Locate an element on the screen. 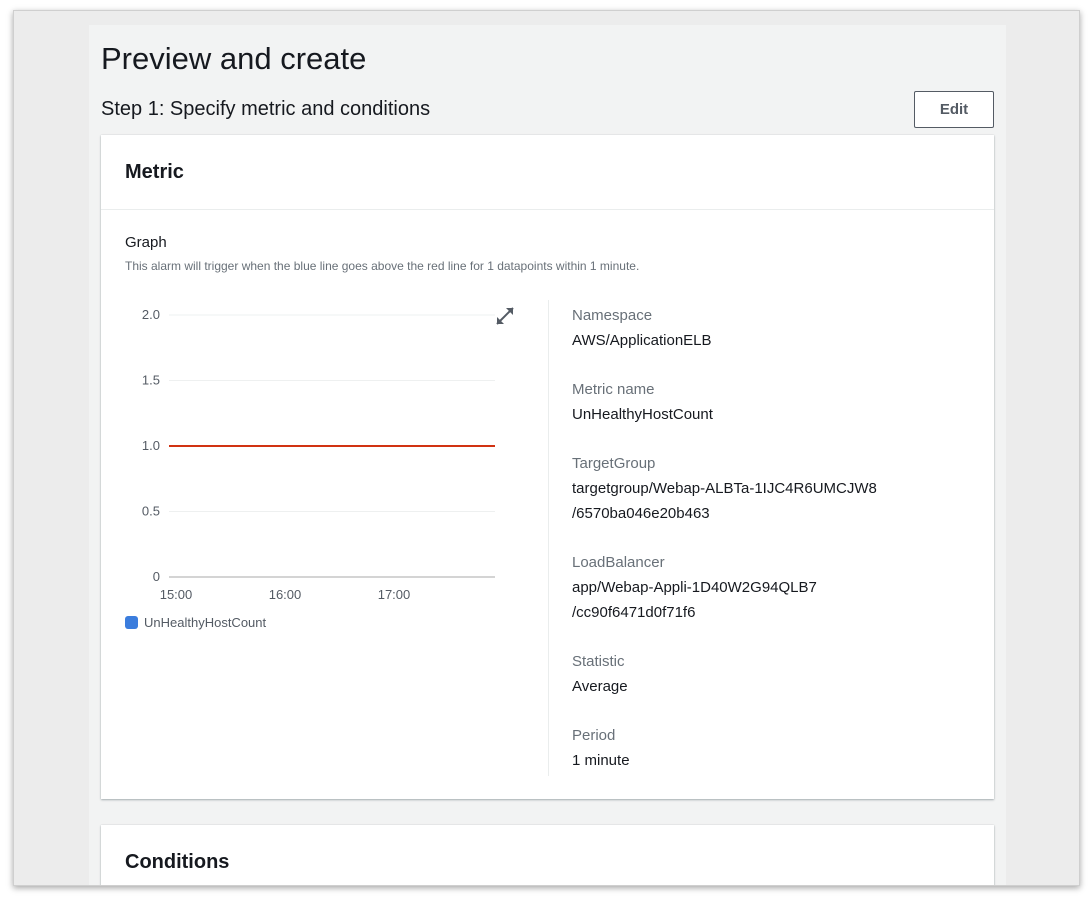 Image resolution: width=1089 pixels, height=899 pixels. detail-key: Statistic is located at coordinates (598, 661).